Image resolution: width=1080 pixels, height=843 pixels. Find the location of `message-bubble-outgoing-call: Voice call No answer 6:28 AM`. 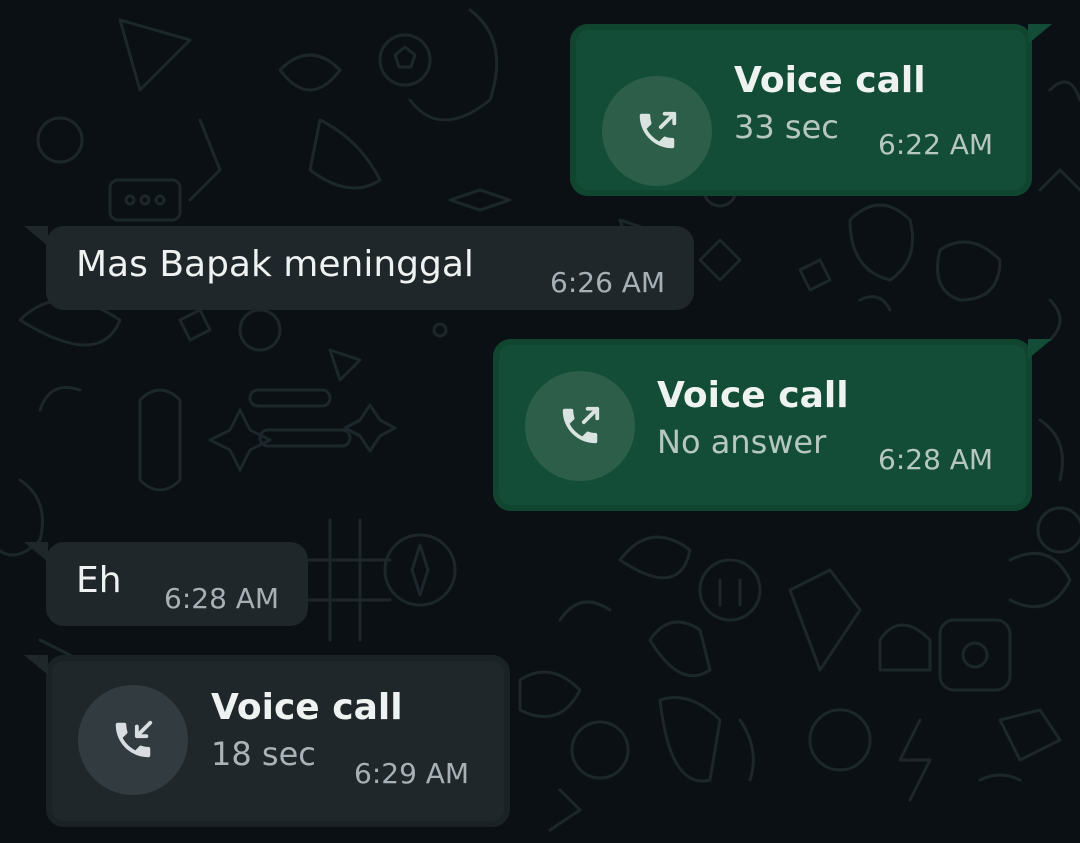

message-bubble-outgoing-call: Voice call No answer 6:28 AM is located at coordinates (772, 425).